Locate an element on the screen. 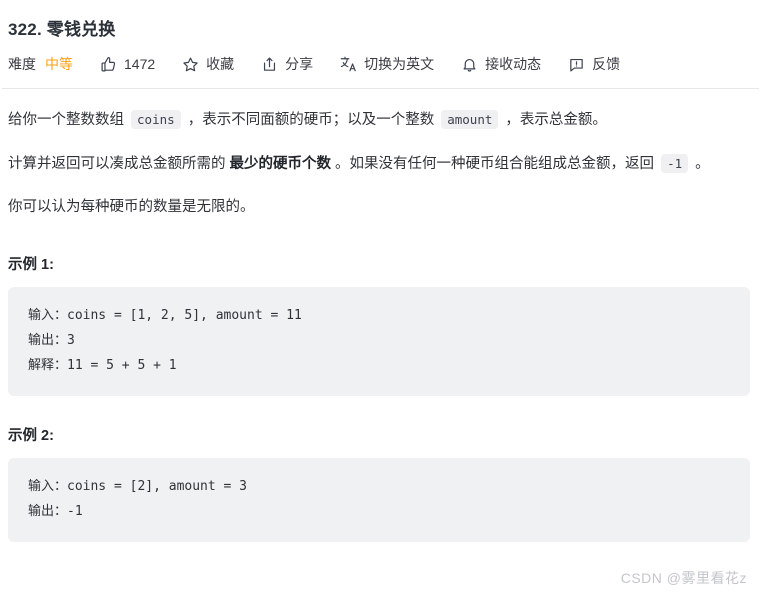 This screenshot has width=761, height=600. code-line: 输出：-1 is located at coordinates (55, 511).